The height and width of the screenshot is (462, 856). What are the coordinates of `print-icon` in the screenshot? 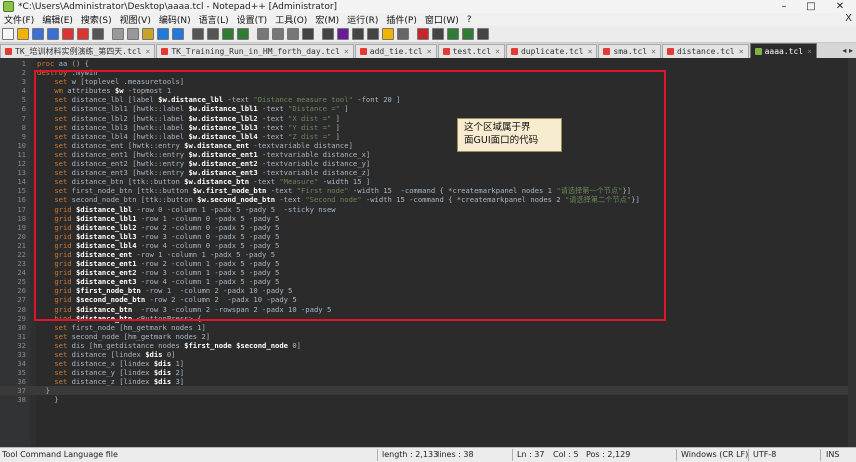 It's located at (98, 34).